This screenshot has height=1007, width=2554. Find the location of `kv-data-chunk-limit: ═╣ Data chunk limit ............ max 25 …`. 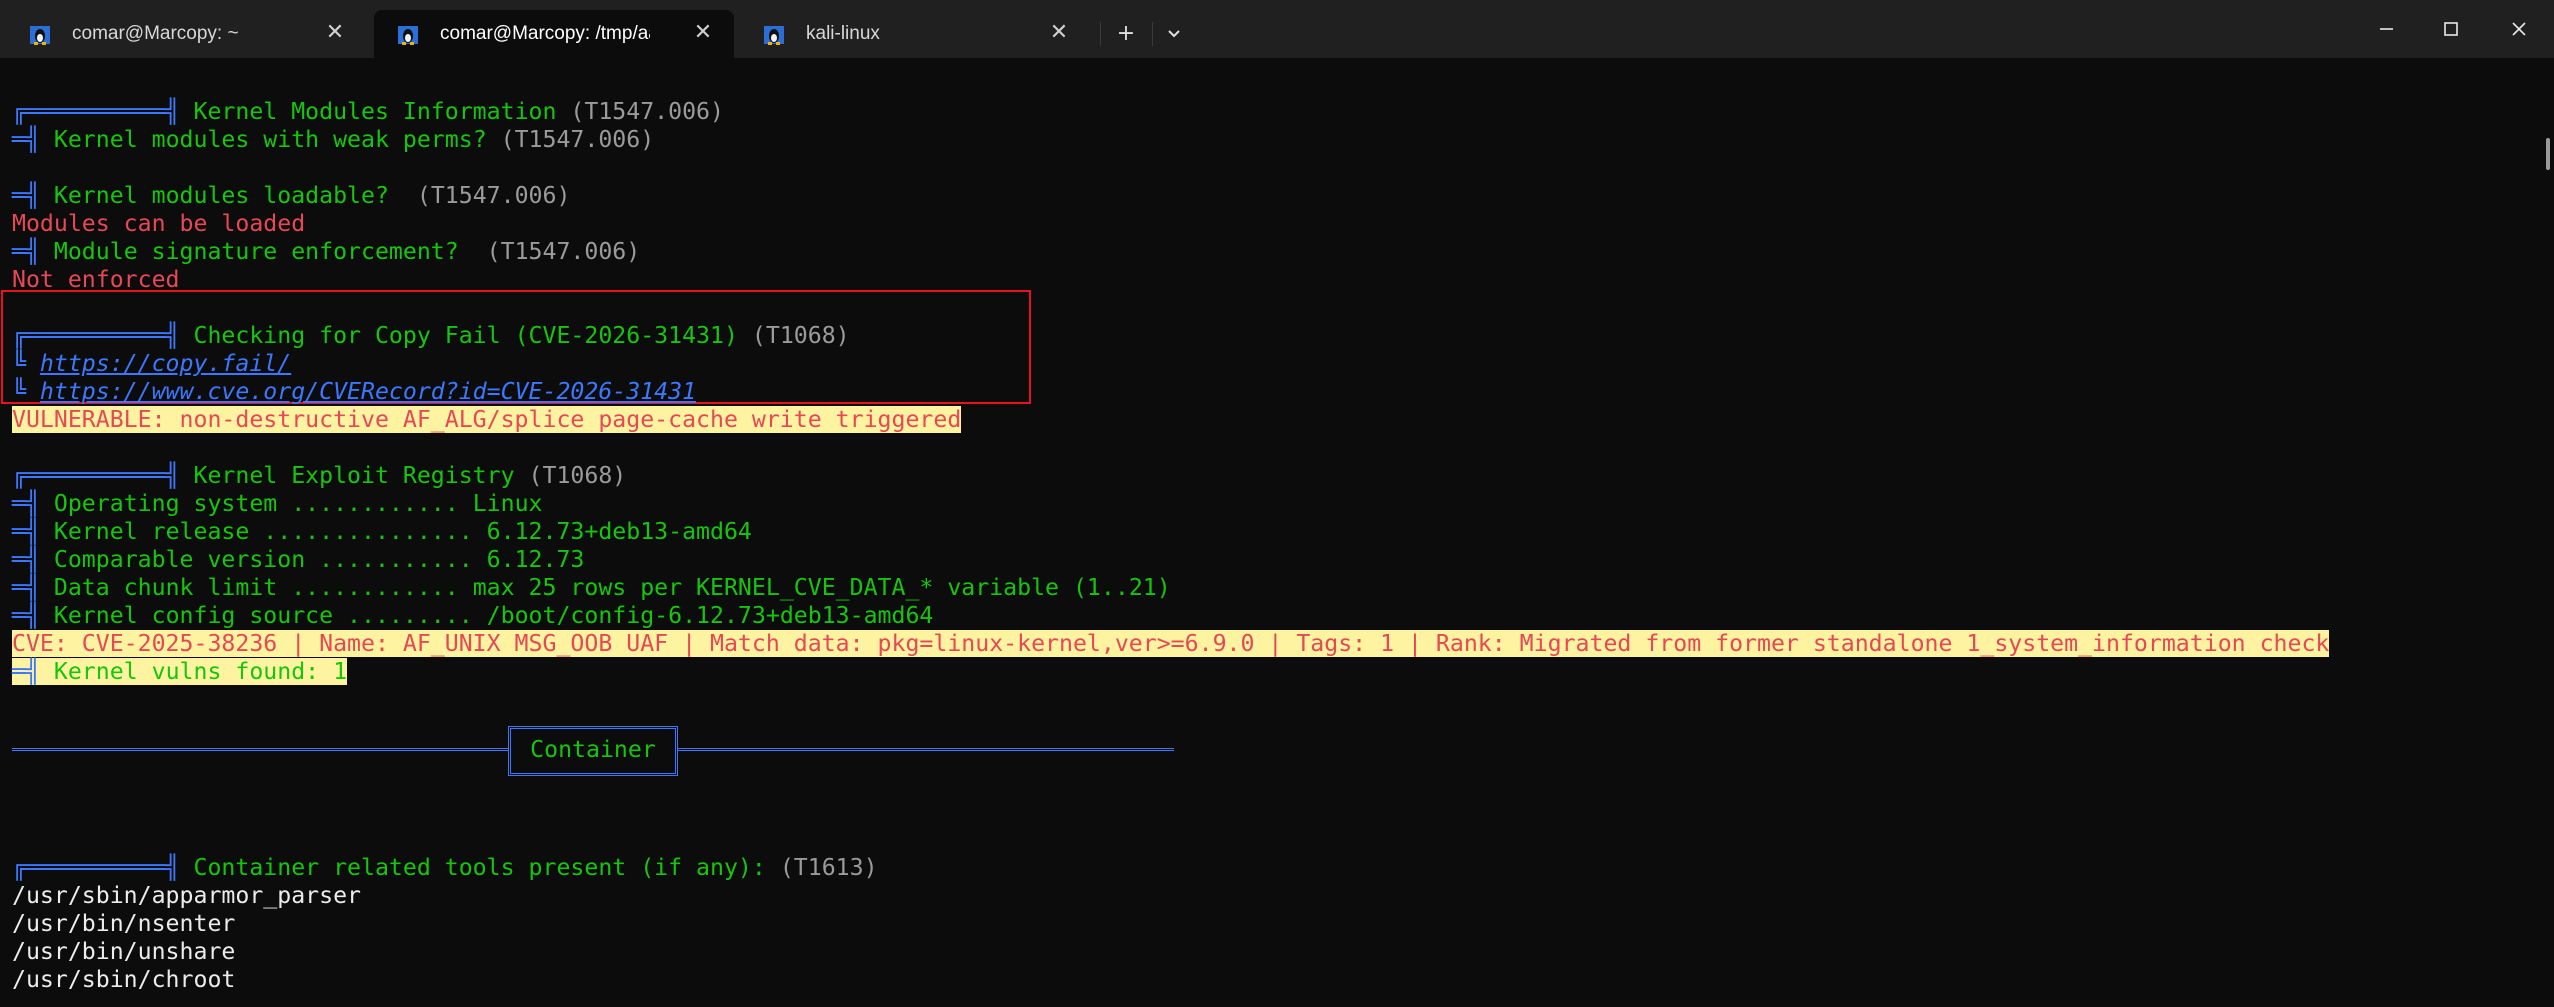

kv-data-chunk-limit: ═╣ Data chunk limit ............ max 25 … is located at coordinates (591, 587).